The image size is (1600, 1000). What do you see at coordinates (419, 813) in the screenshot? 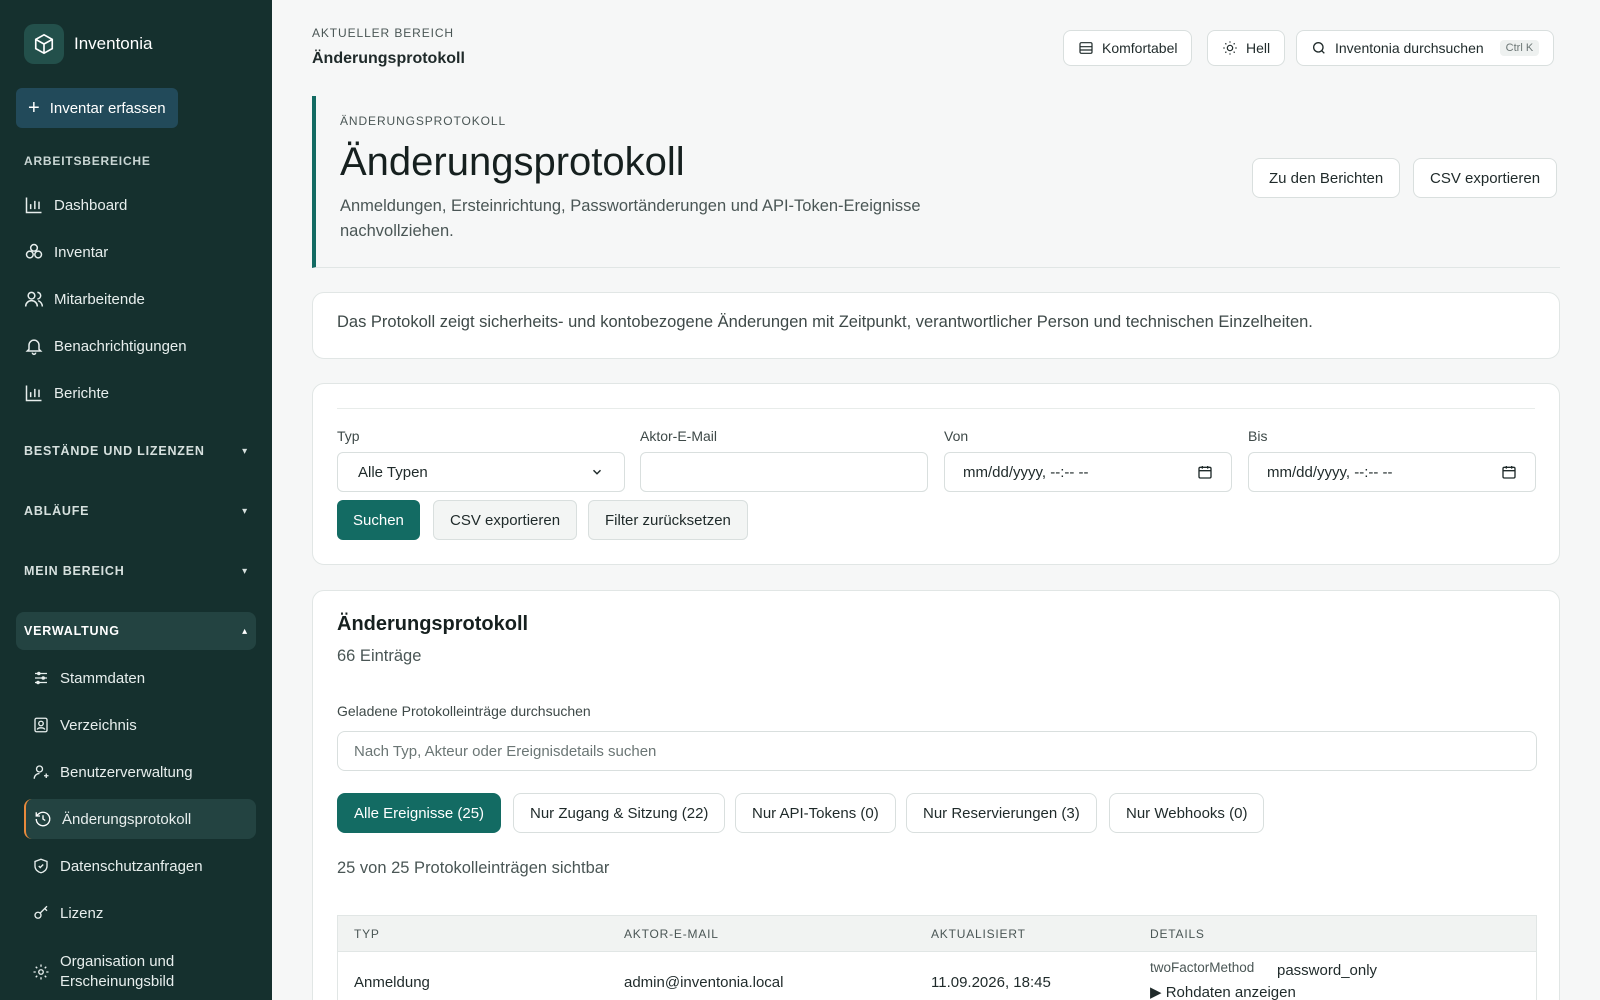
I see `filter-chip-all: Alle Ereignisse (25)` at bounding box center [419, 813].